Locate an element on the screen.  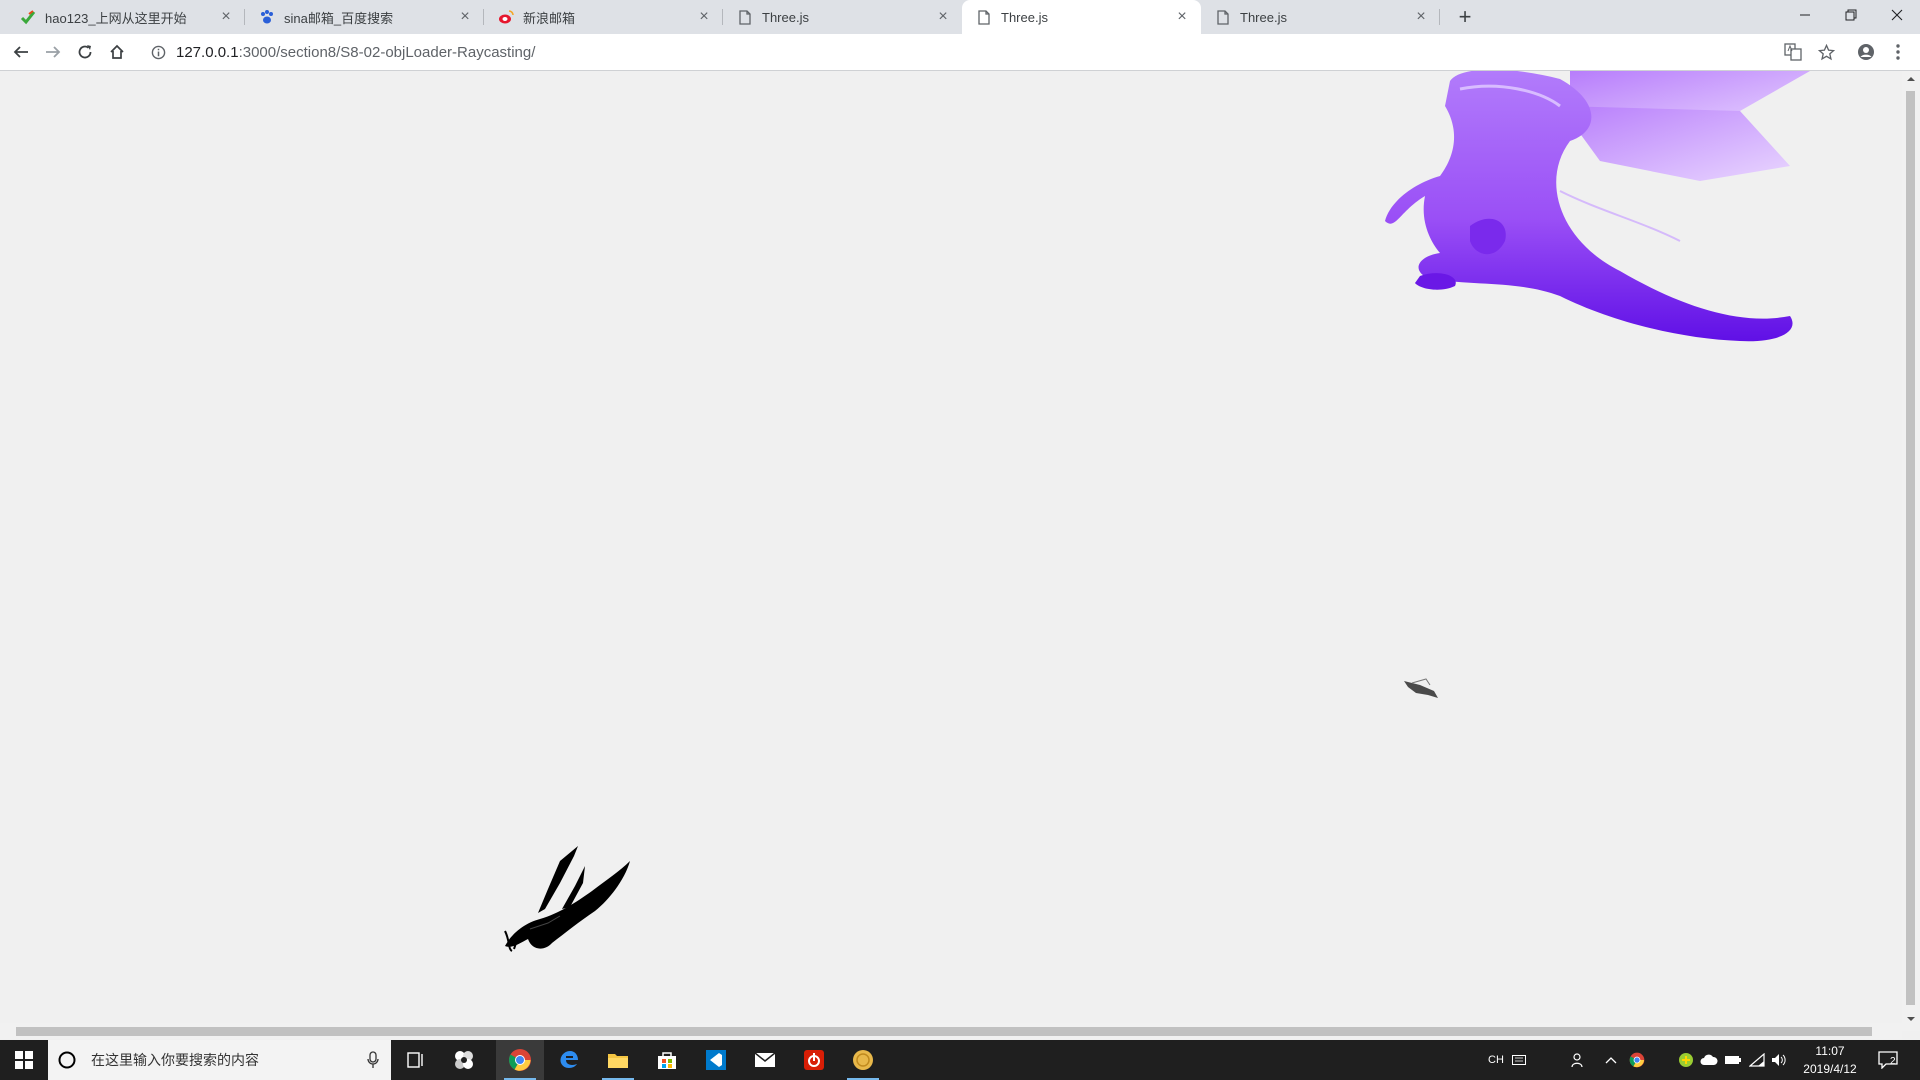
restore-icon is located at coordinates (1851, 15).